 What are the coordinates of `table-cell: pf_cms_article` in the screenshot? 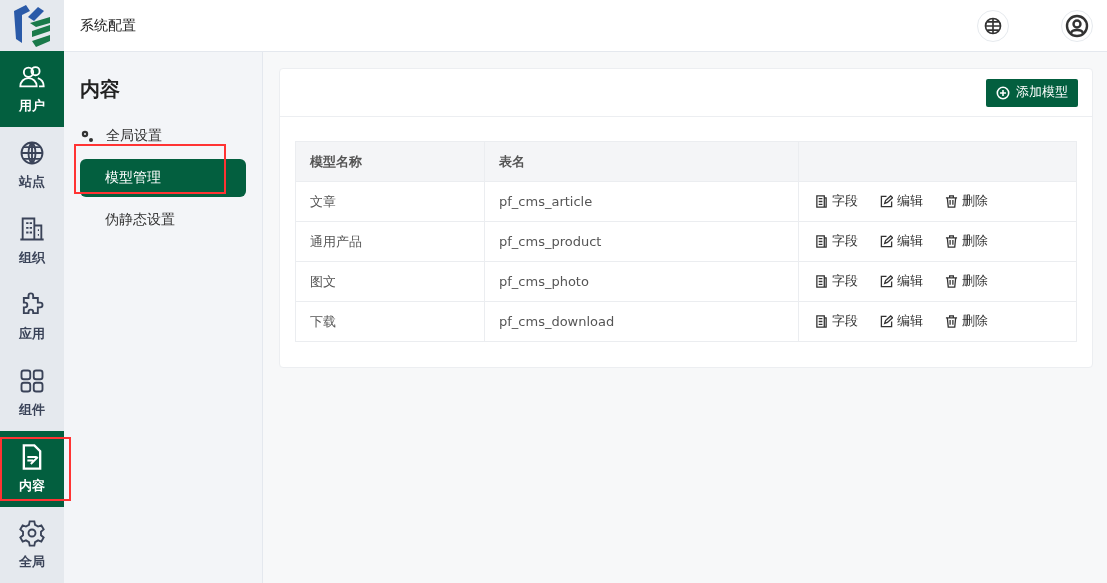 It's located at (641, 201).